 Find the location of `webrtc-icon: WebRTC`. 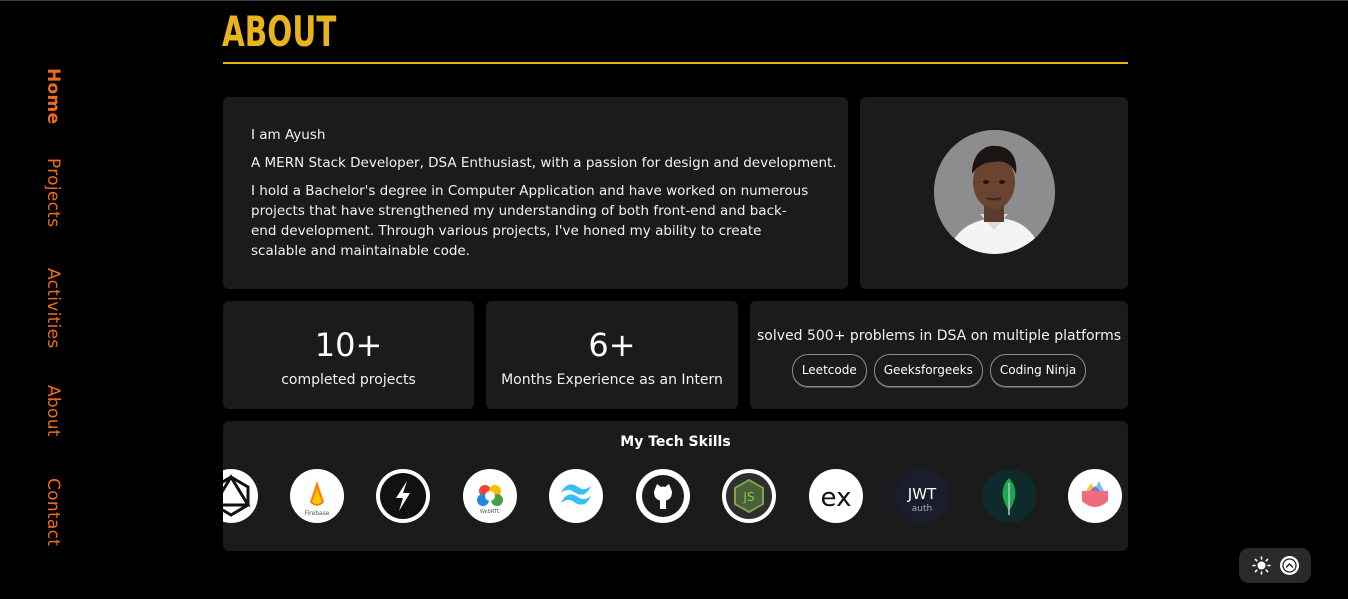

webrtc-icon: WebRTC is located at coordinates (490, 496).